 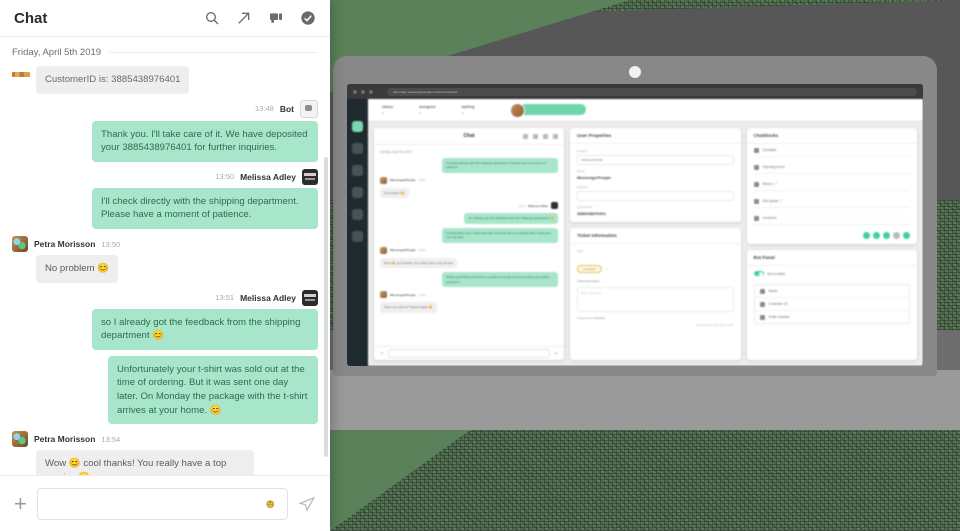 I want to click on message-bubble: CustomerID is: 3885438976401, so click(x=113, y=80).